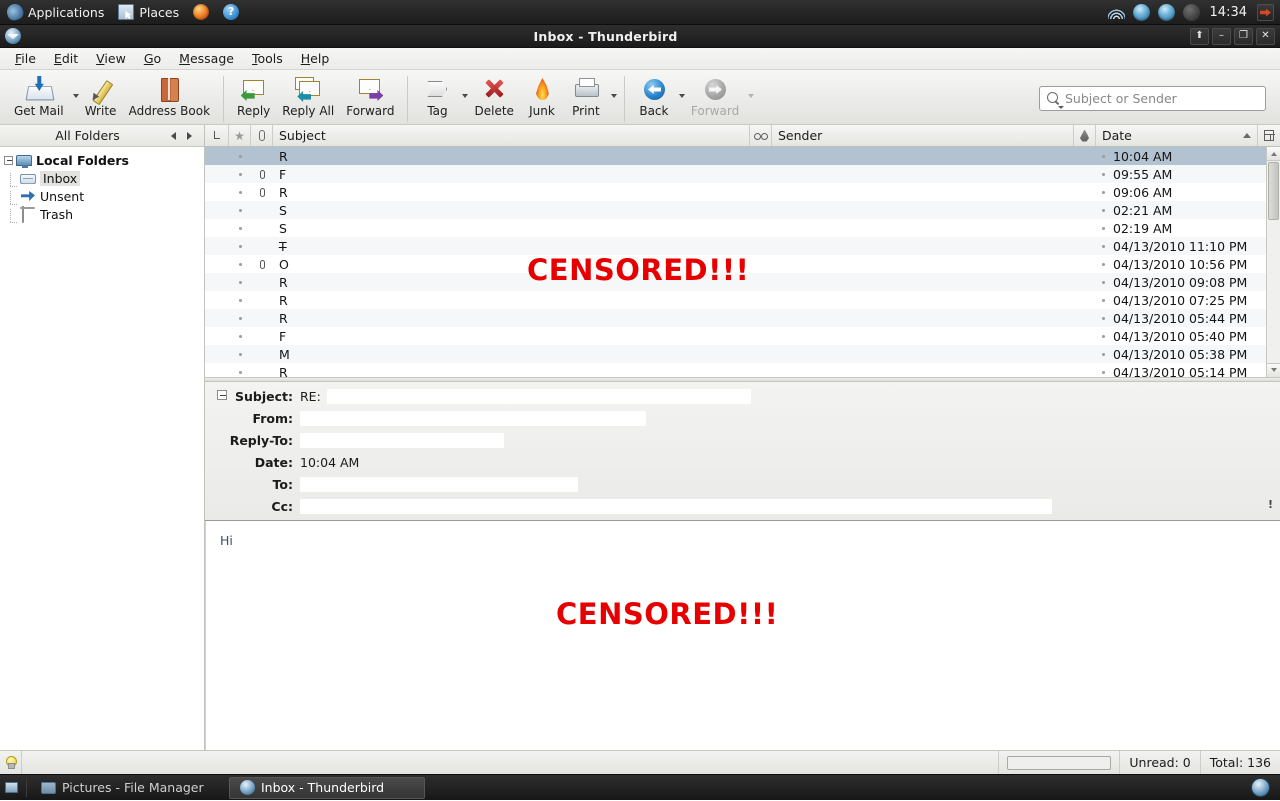 This screenshot has width=1280, height=801. Describe the element at coordinates (1141, 12) in the screenshot. I see `network-icon` at that location.